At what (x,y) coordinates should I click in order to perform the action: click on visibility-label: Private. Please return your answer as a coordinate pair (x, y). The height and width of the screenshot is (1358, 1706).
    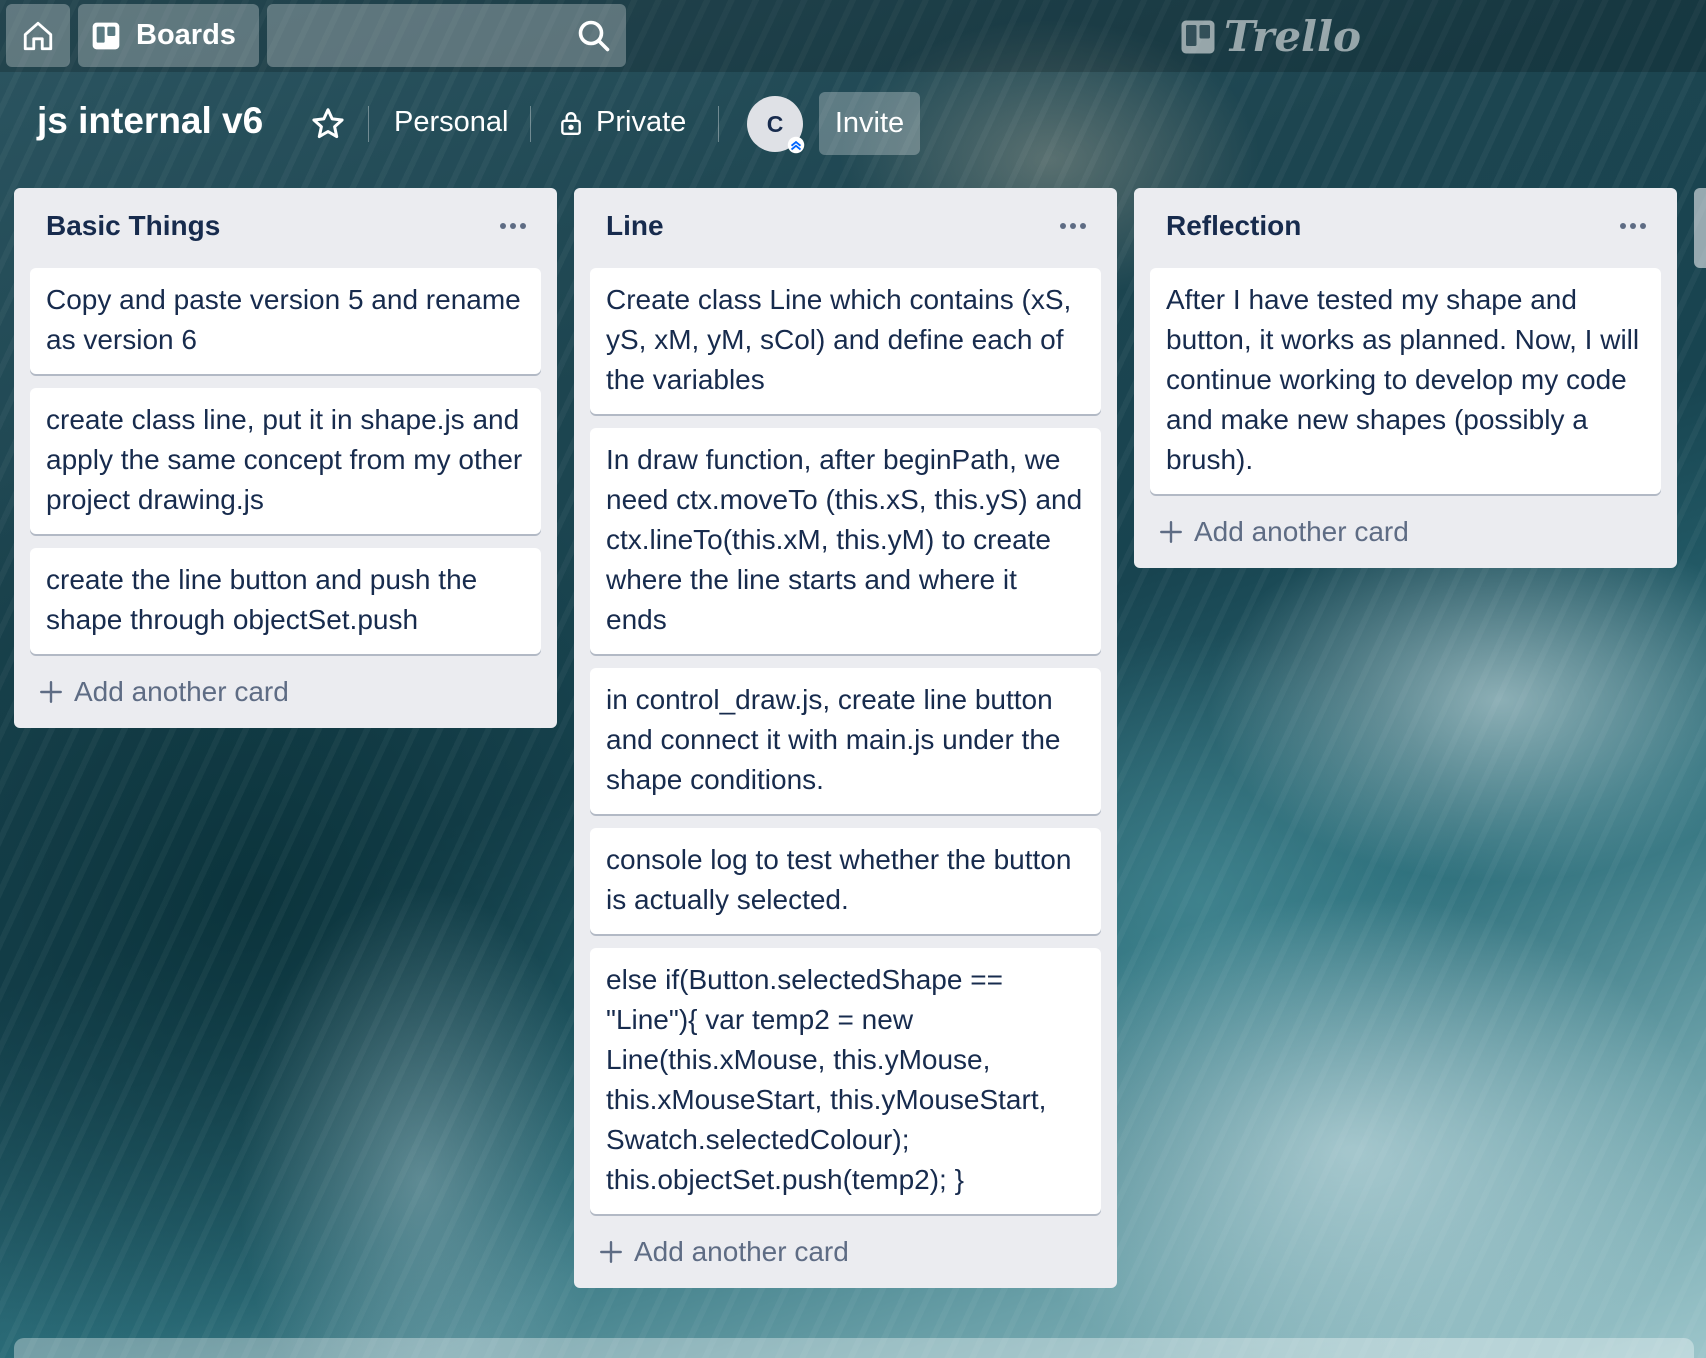
    Looking at the image, I should click on (641, 122).